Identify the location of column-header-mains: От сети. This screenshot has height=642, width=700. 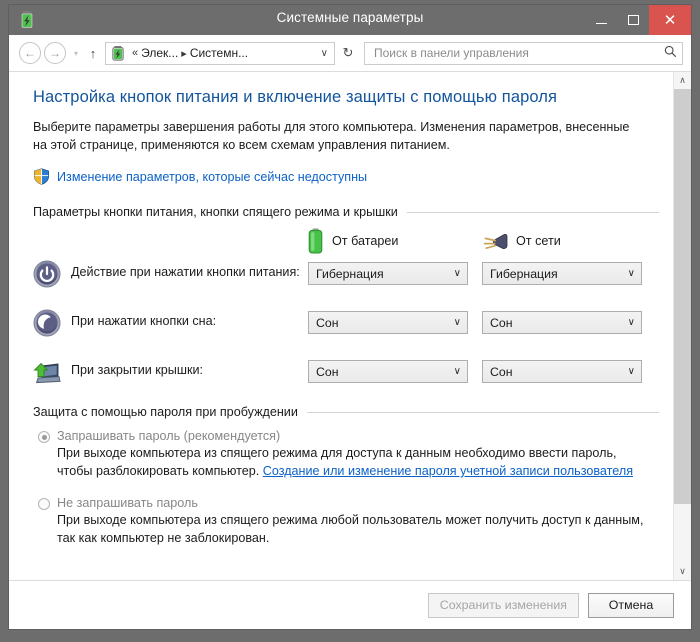
(562, 241).